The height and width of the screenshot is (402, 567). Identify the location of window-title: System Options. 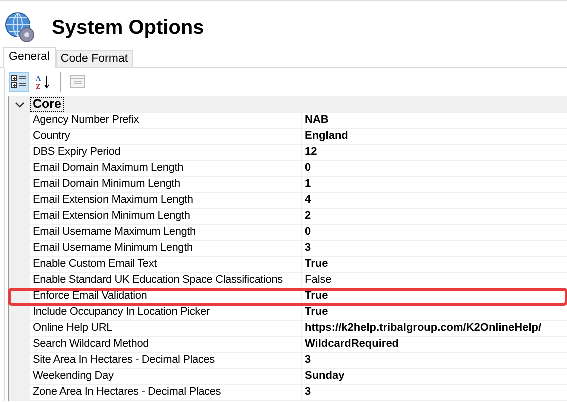
(128, 28).